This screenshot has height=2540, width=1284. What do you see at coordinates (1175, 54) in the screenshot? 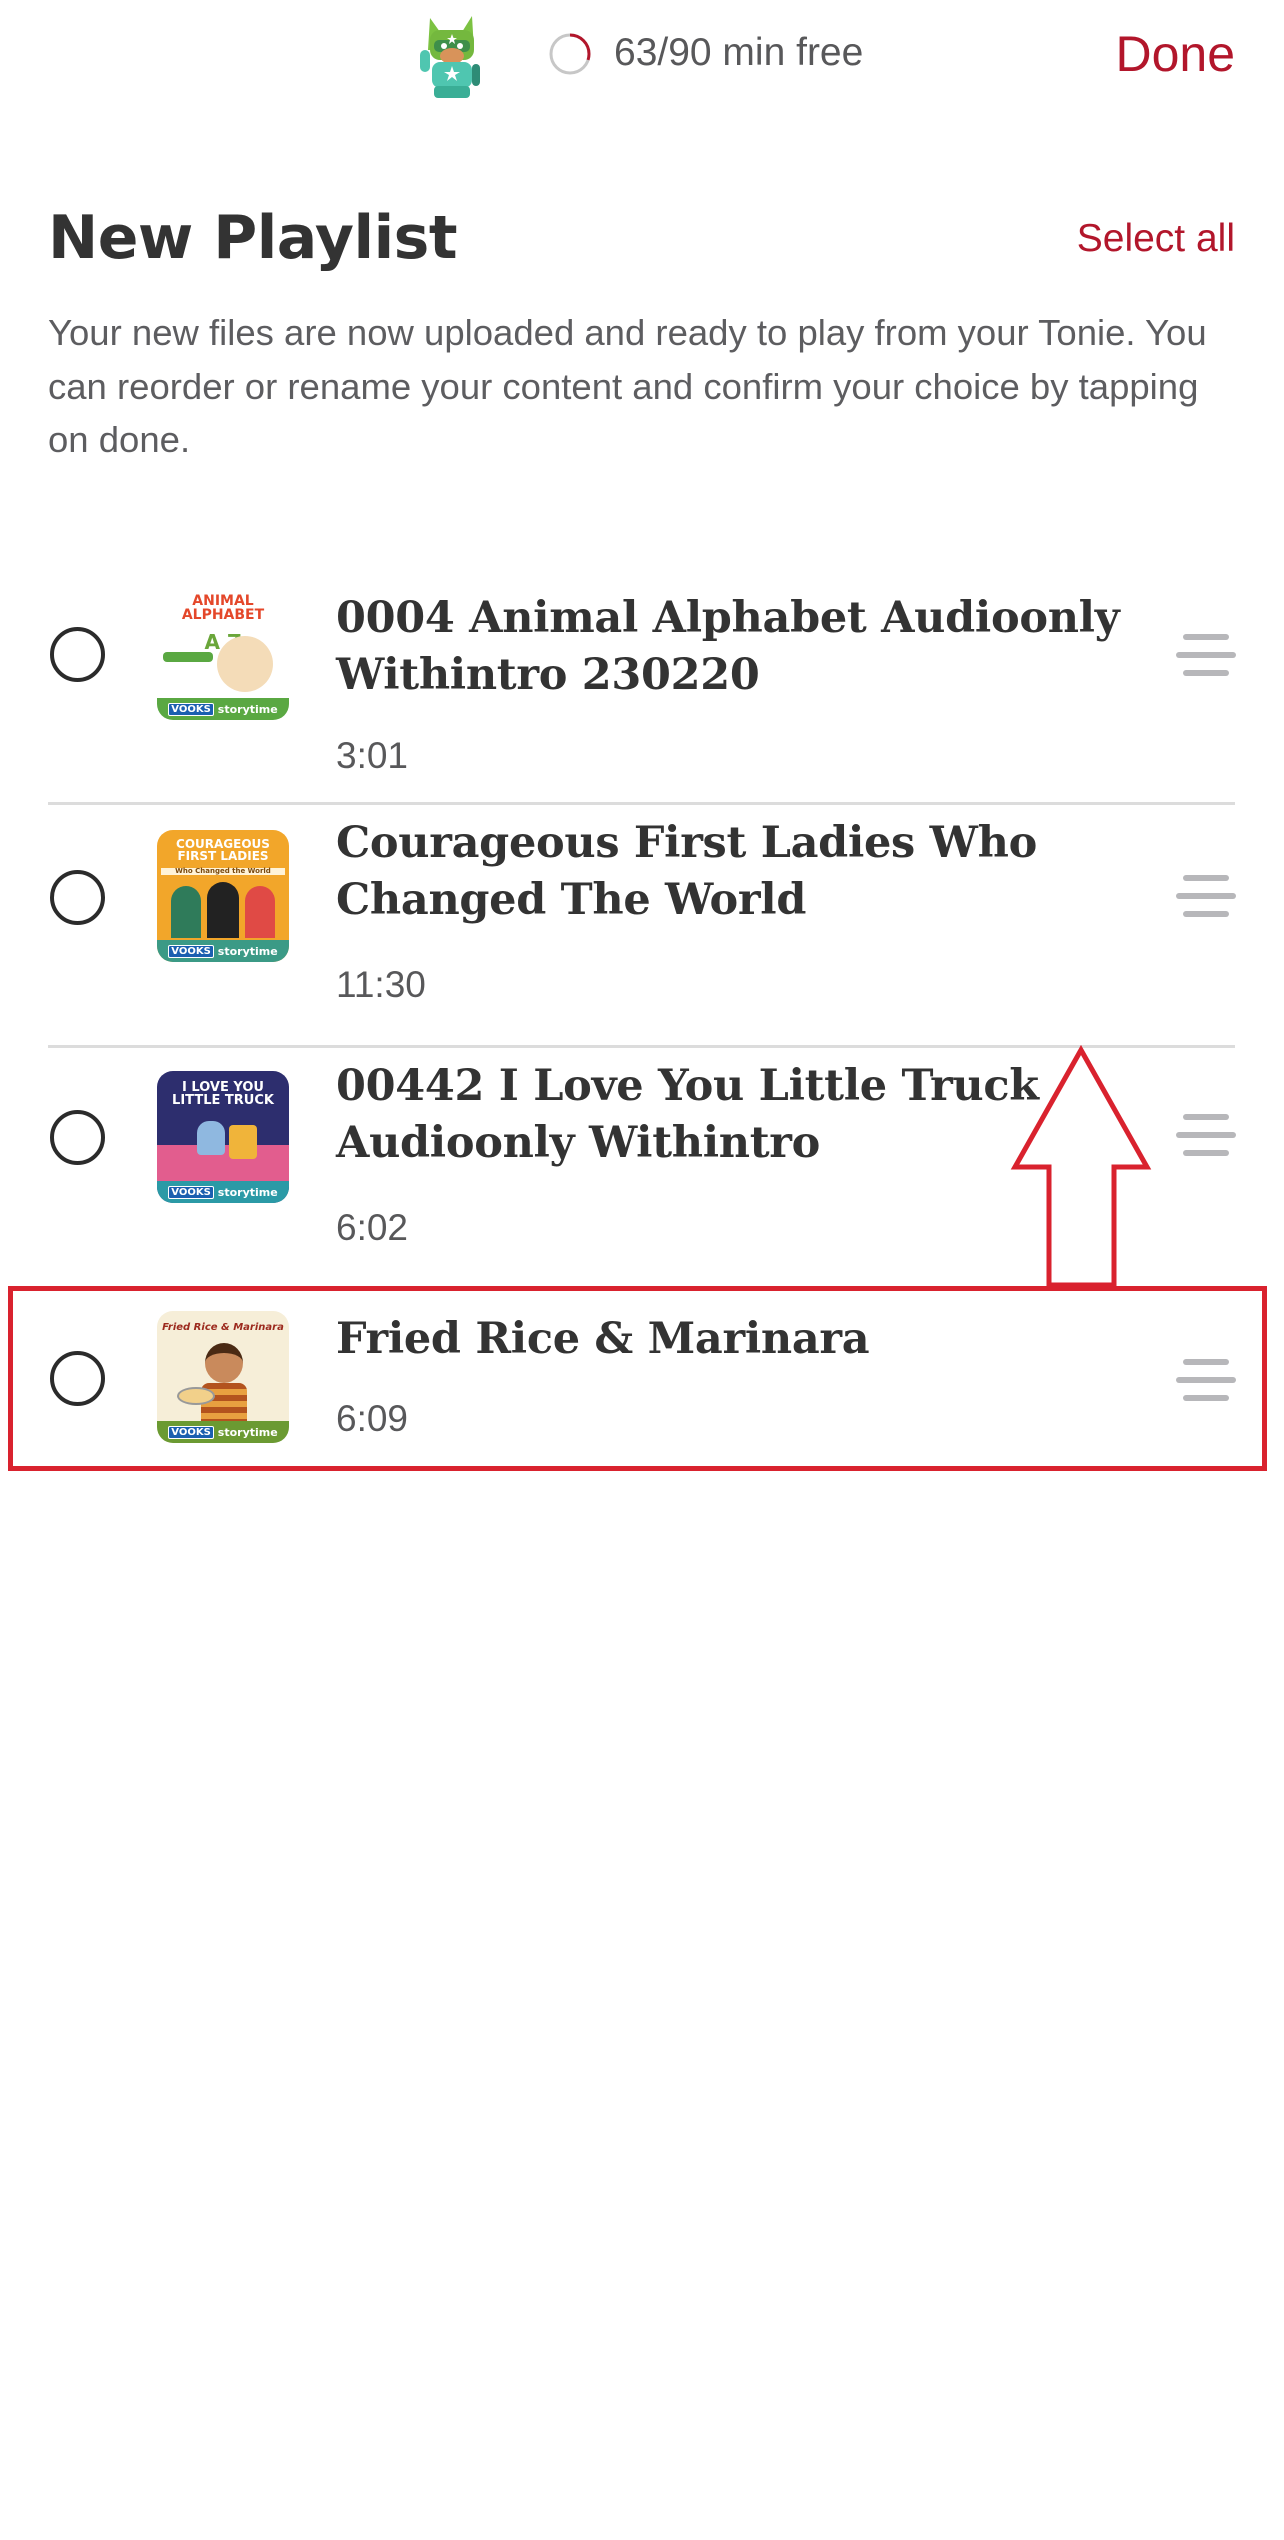
I see `done-button: Done` at bounding box center [1175, 54].